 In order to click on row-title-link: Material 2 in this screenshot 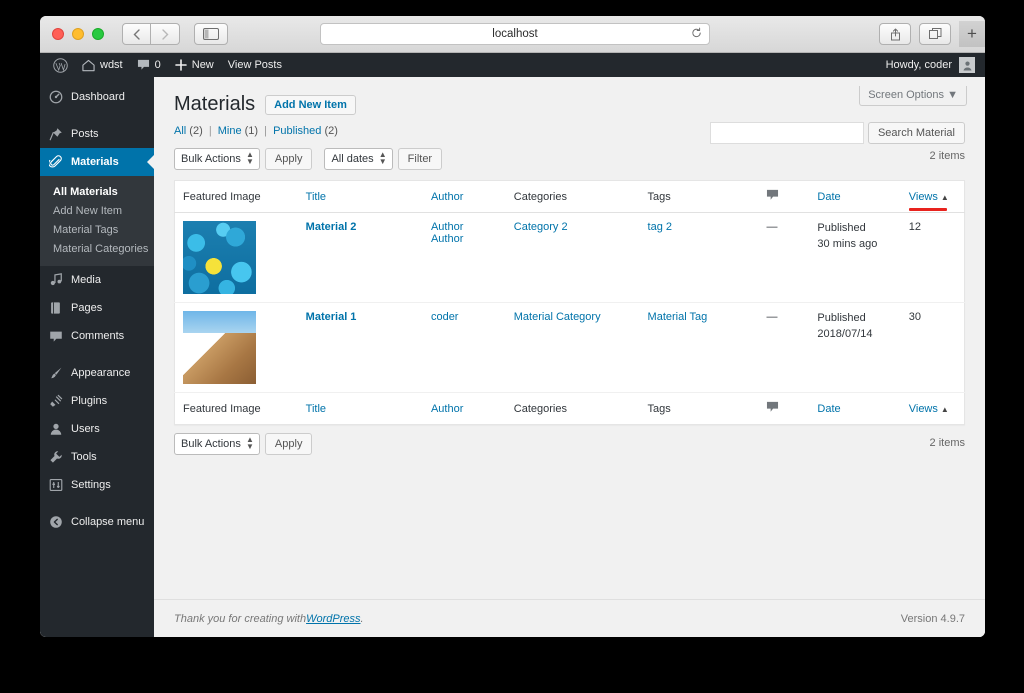, I will do `click(331, 227)`.